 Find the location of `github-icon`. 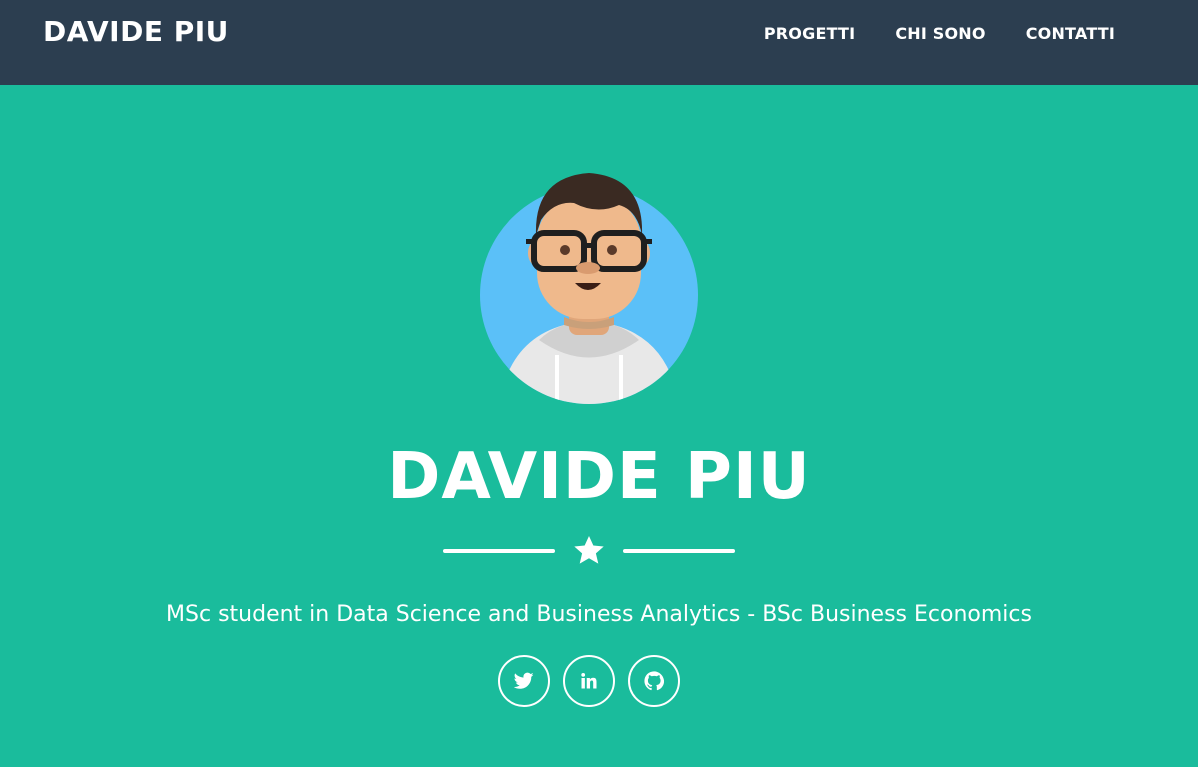

github-icon is located at coordinates (654, 681).